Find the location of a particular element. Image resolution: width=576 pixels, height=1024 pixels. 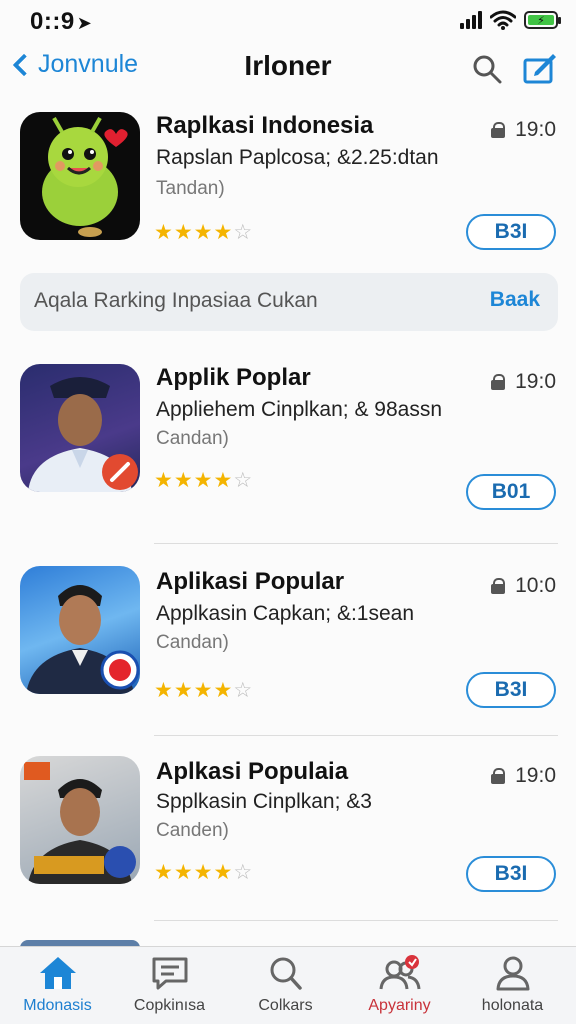

battery-charging-glyph: ⚡ is located at coordinates (541, 21).